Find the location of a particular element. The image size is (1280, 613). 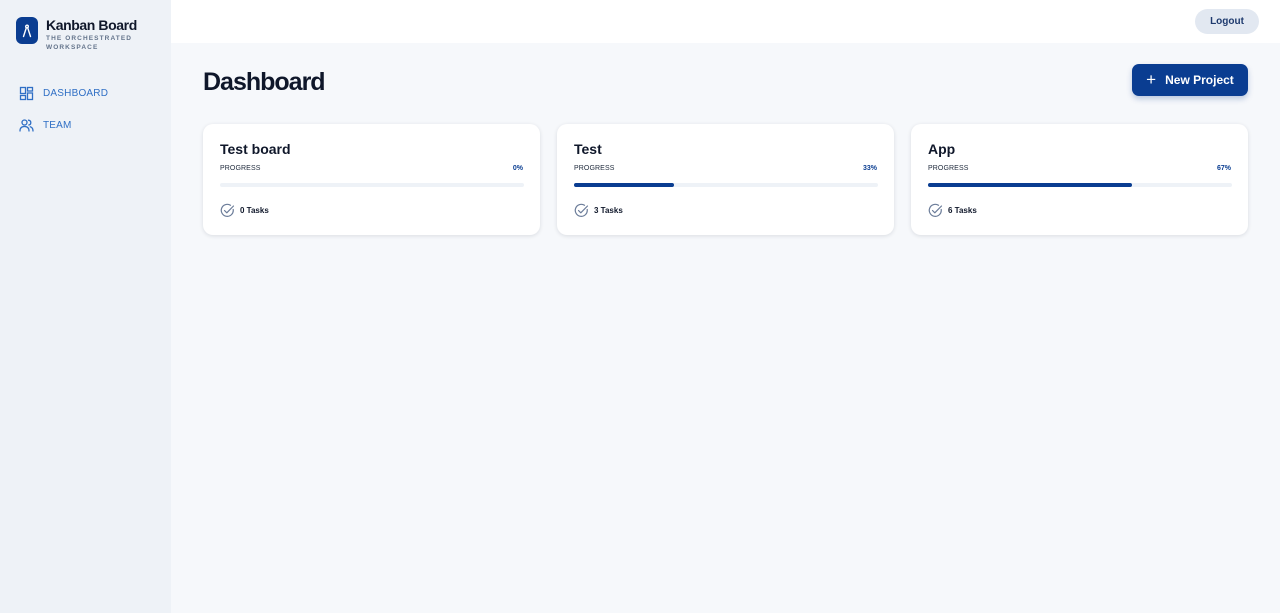

task-count-label: 6 Tasks is located at coordinates (962, 210).